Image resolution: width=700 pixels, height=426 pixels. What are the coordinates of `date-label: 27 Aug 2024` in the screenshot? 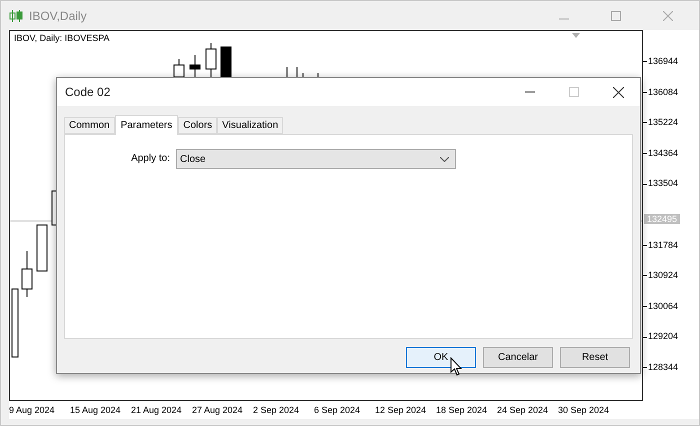 It's located at (218, 410).